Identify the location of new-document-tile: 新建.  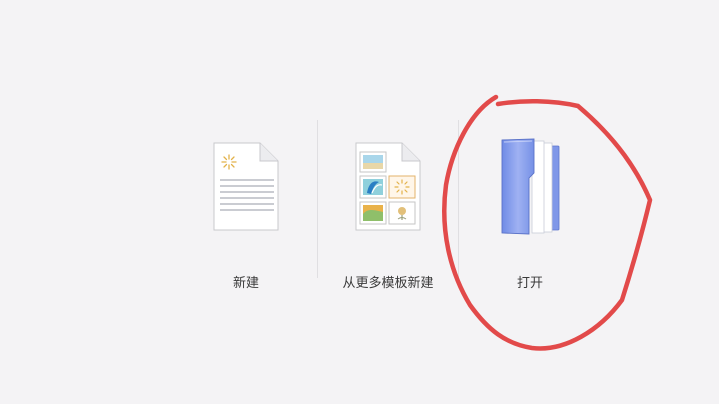
(246, 205).